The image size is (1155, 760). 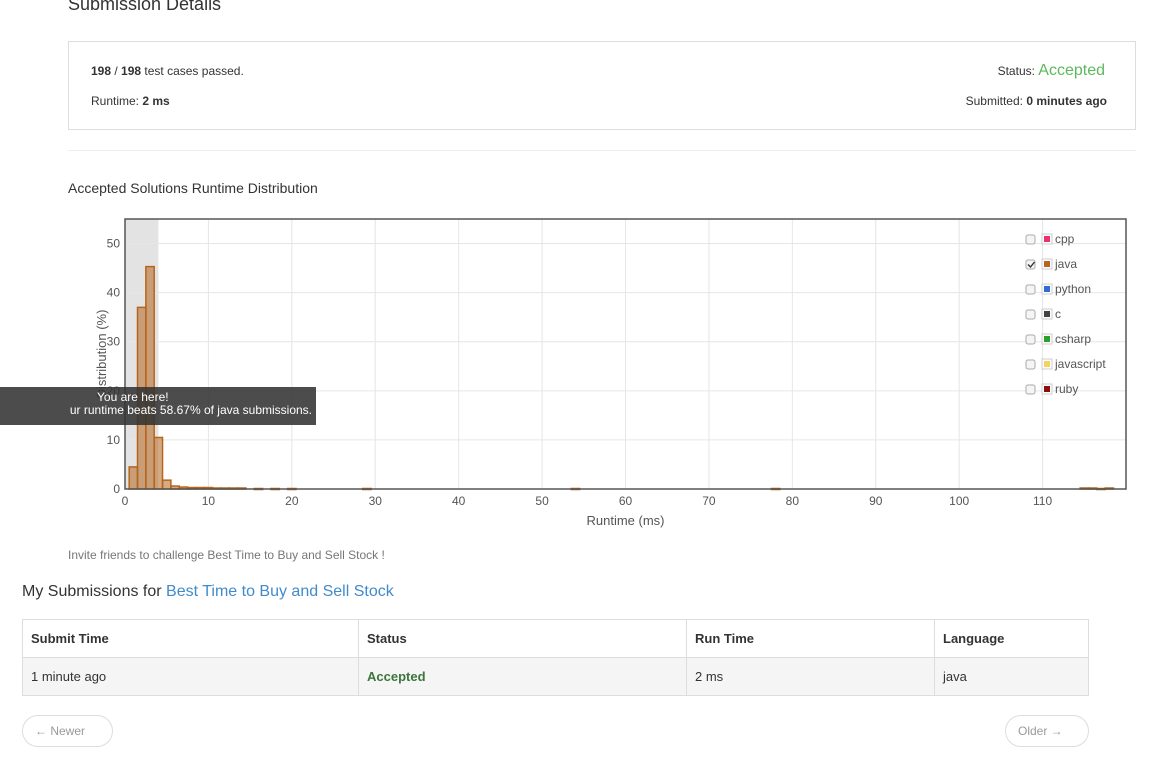 What do you see at coordinates (625, 520) in the screenshot?
I see `x-axis-label: Runtime (ms)` at bounding box center [625, 520].